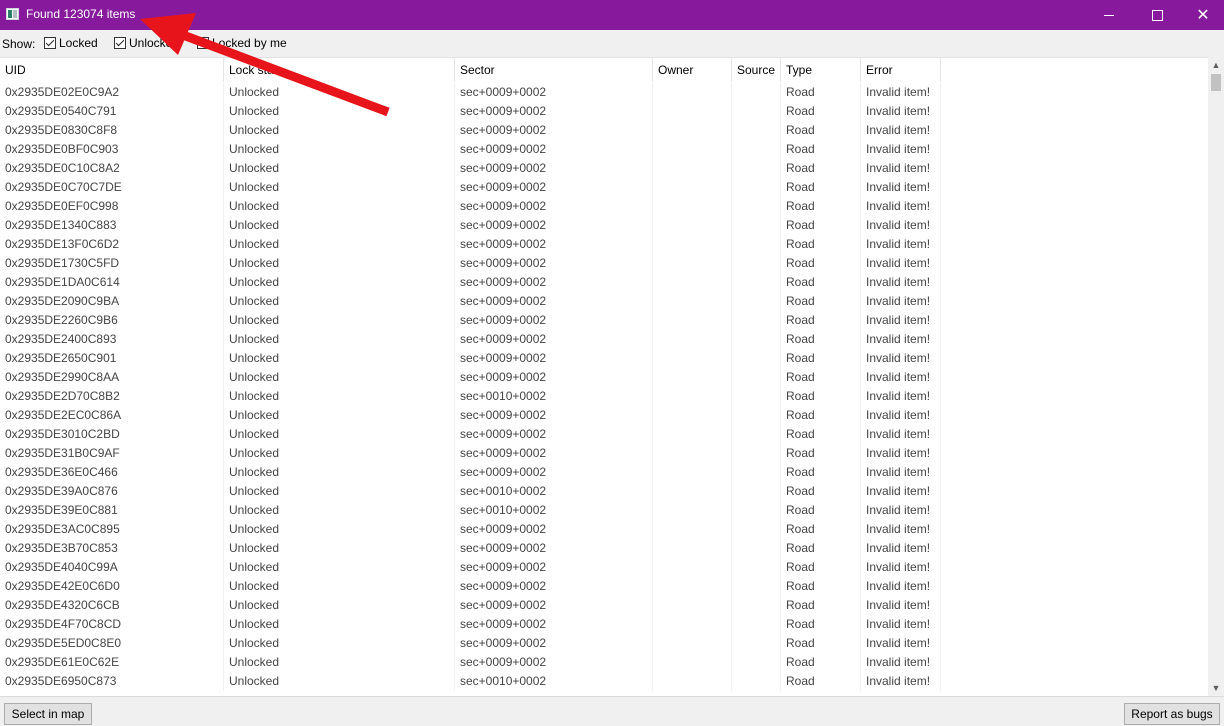 This screenshot has height=726, width=1224. Describe the element at coordinates (112, 510) in the screenshot. I see `cell-uid: 0x2935DE39E0C881` at that location.